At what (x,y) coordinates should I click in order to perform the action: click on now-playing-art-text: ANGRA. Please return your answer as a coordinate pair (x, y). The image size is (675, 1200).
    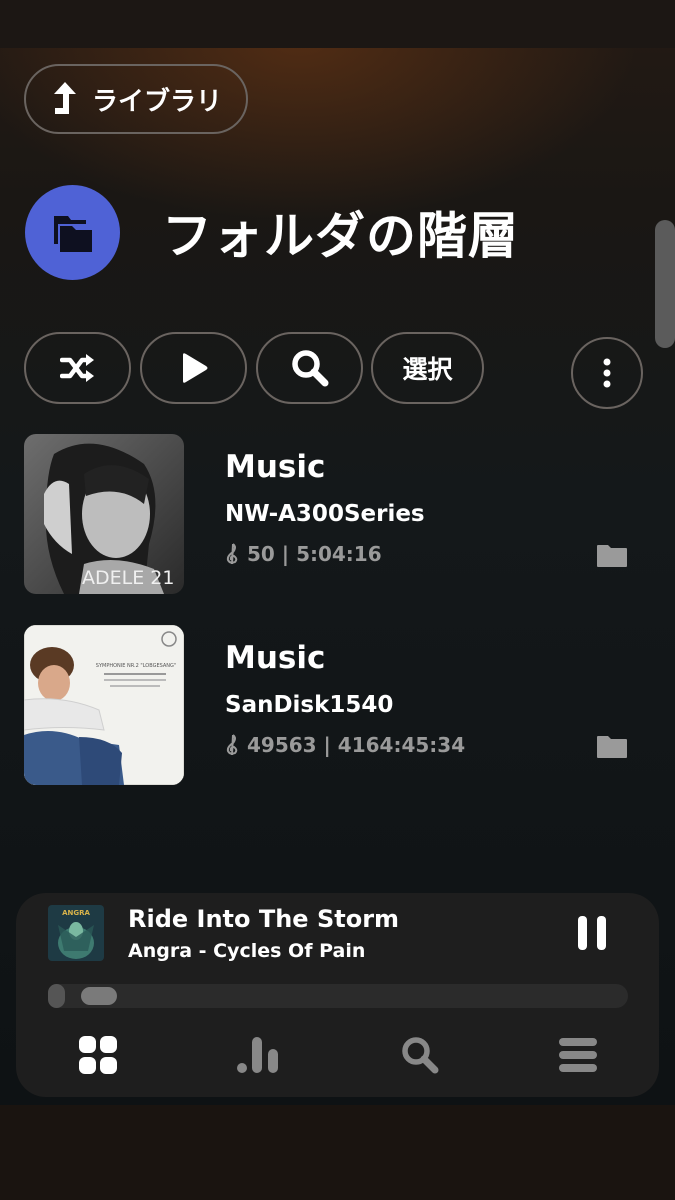
    Looking at the image, I should click on (76, 913).